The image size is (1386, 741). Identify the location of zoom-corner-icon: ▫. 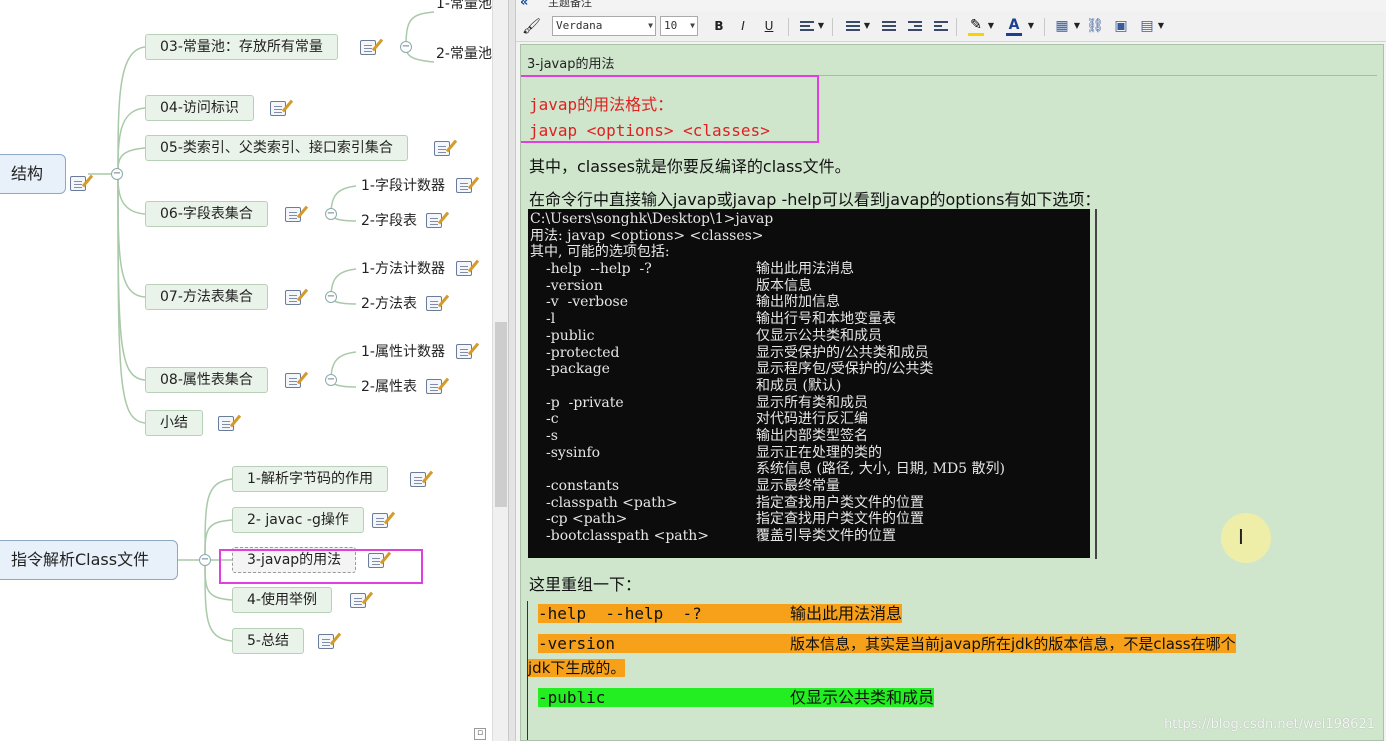
(480, 734).